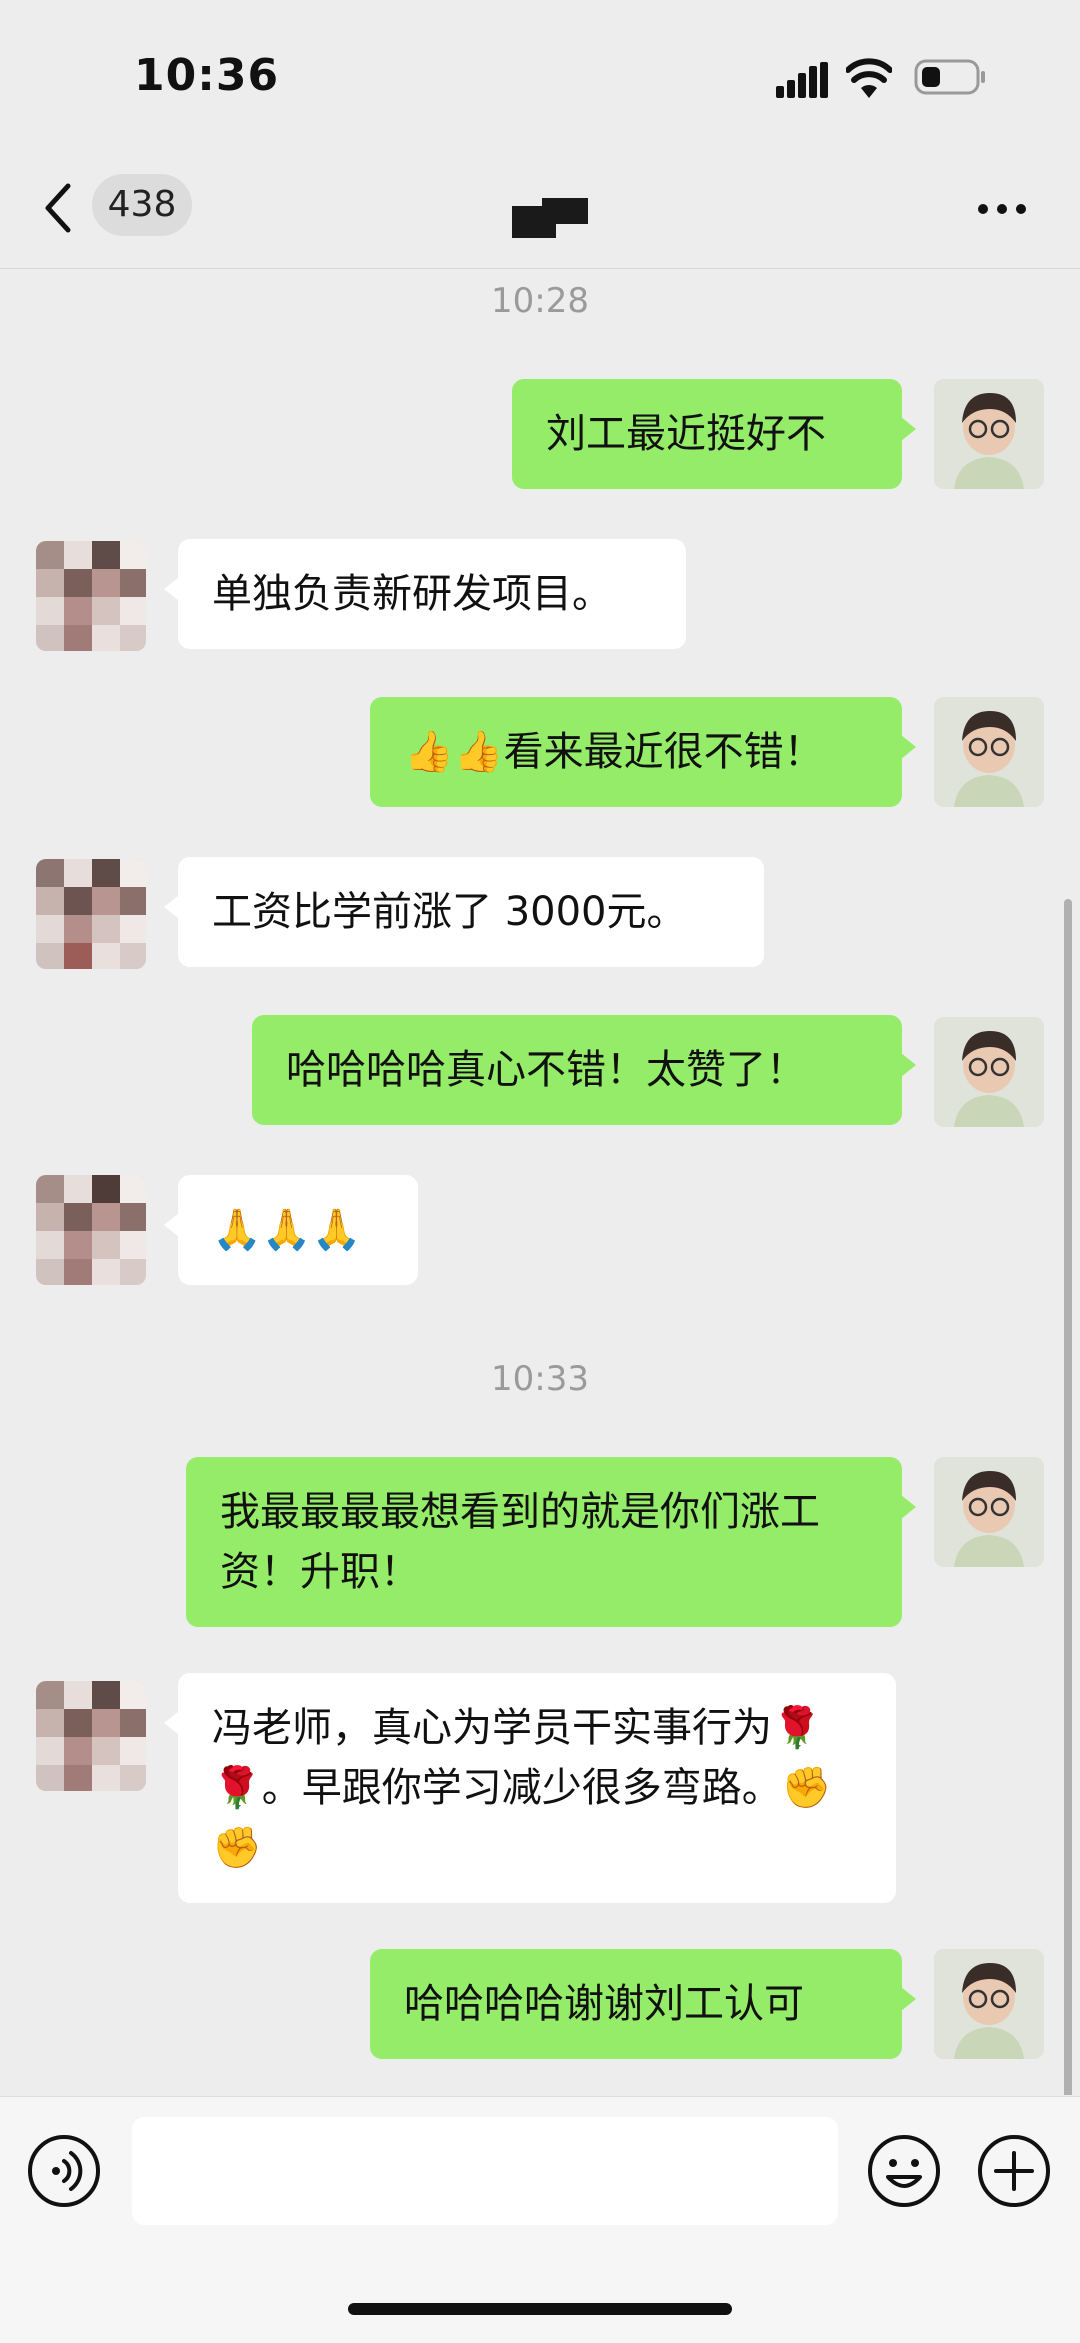 Image resolution: width=1080 pixels, height=2343 pixels. I want to click on message-bubble-sent: 我最最最最想看到的就是你们涨工资！升职！, so click(551, 1542).